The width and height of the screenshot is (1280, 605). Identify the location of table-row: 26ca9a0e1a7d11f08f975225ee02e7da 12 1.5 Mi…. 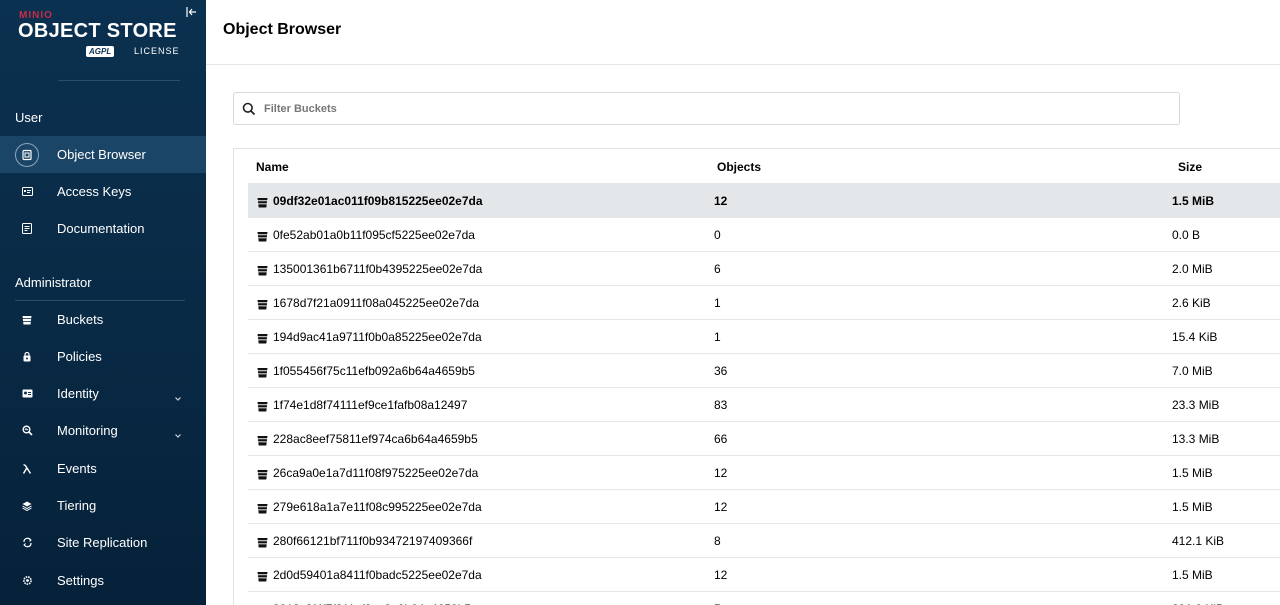
(764, 472).